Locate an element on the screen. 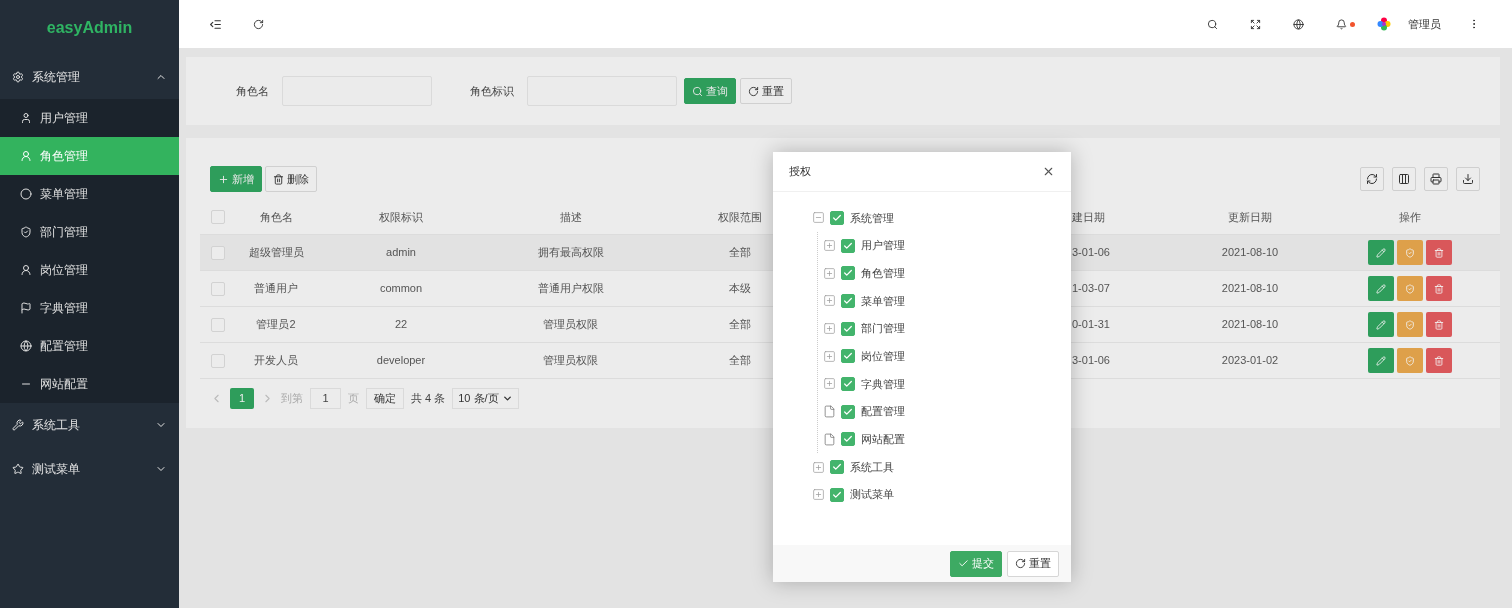 The height and width of the screenshot is (608, 1512). table-cell: 22 is located at coordinates (401, 324).